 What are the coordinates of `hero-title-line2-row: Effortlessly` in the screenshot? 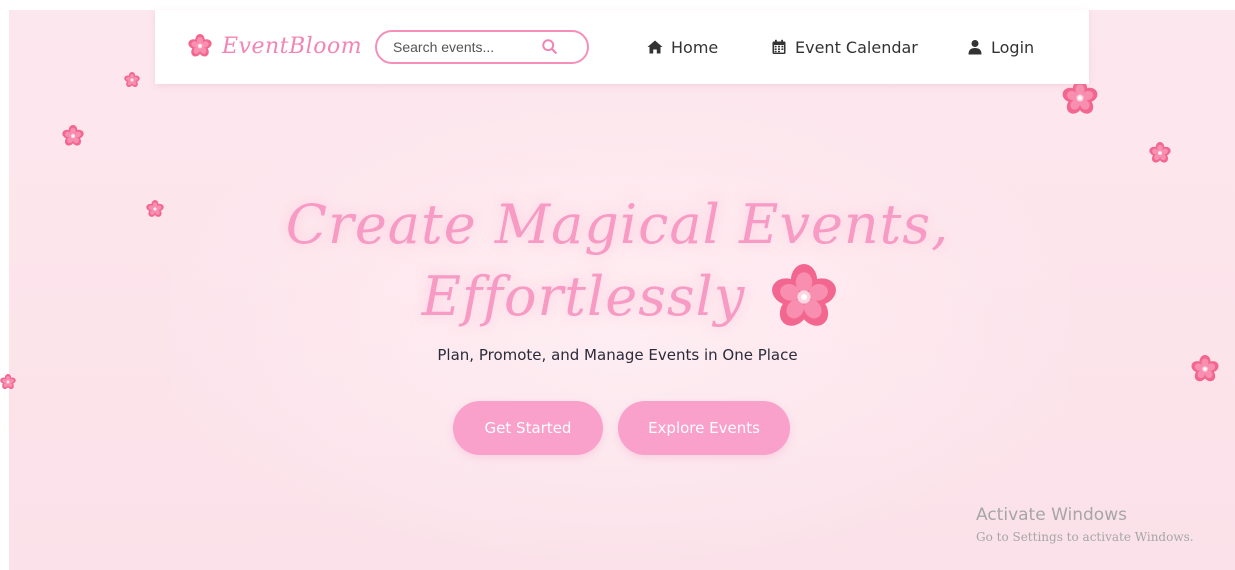 It's located at (617, 297).